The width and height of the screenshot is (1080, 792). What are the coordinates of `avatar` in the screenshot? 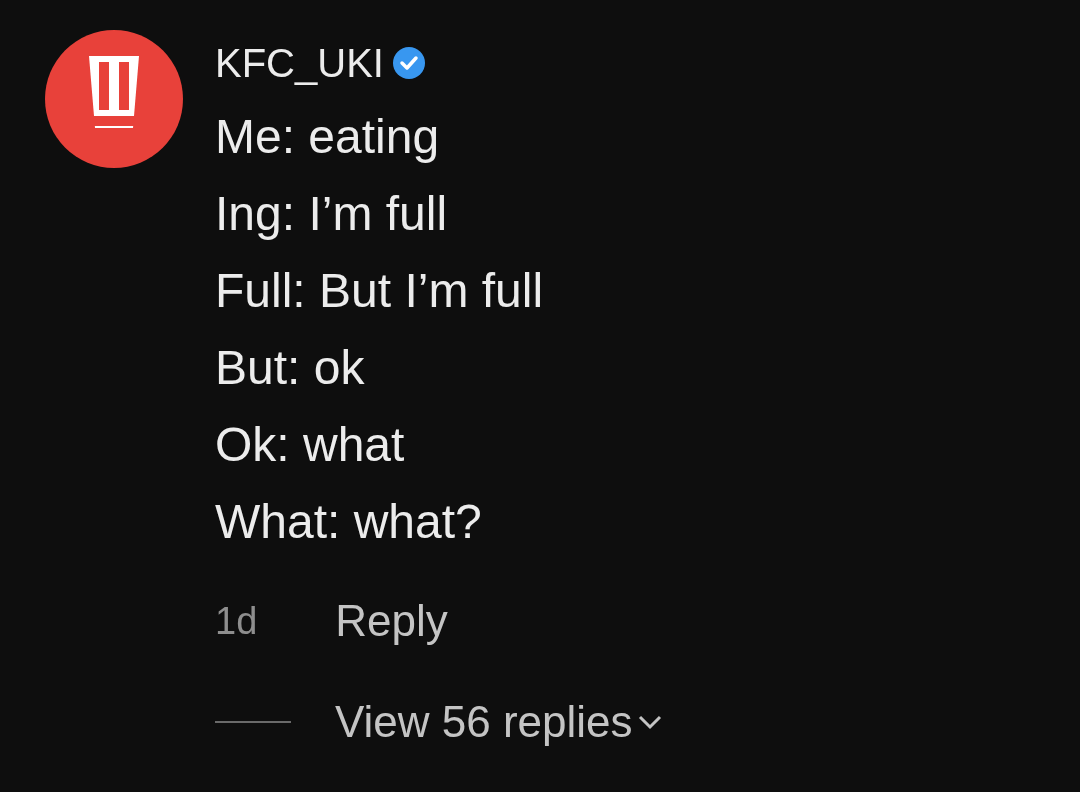 It's located at (114, 99).